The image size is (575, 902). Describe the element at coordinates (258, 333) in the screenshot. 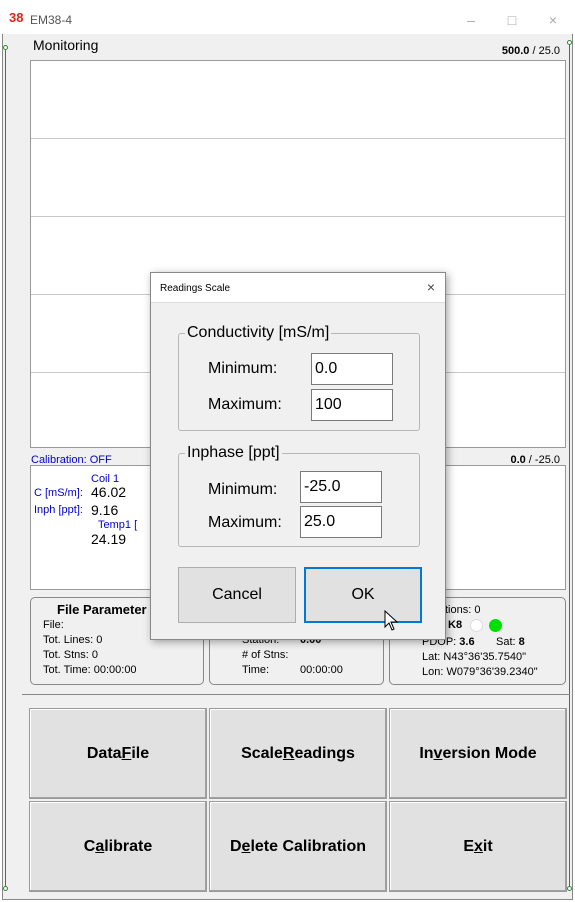

I see `conductivity-legend: Conductivity [mS/m]` at that location.